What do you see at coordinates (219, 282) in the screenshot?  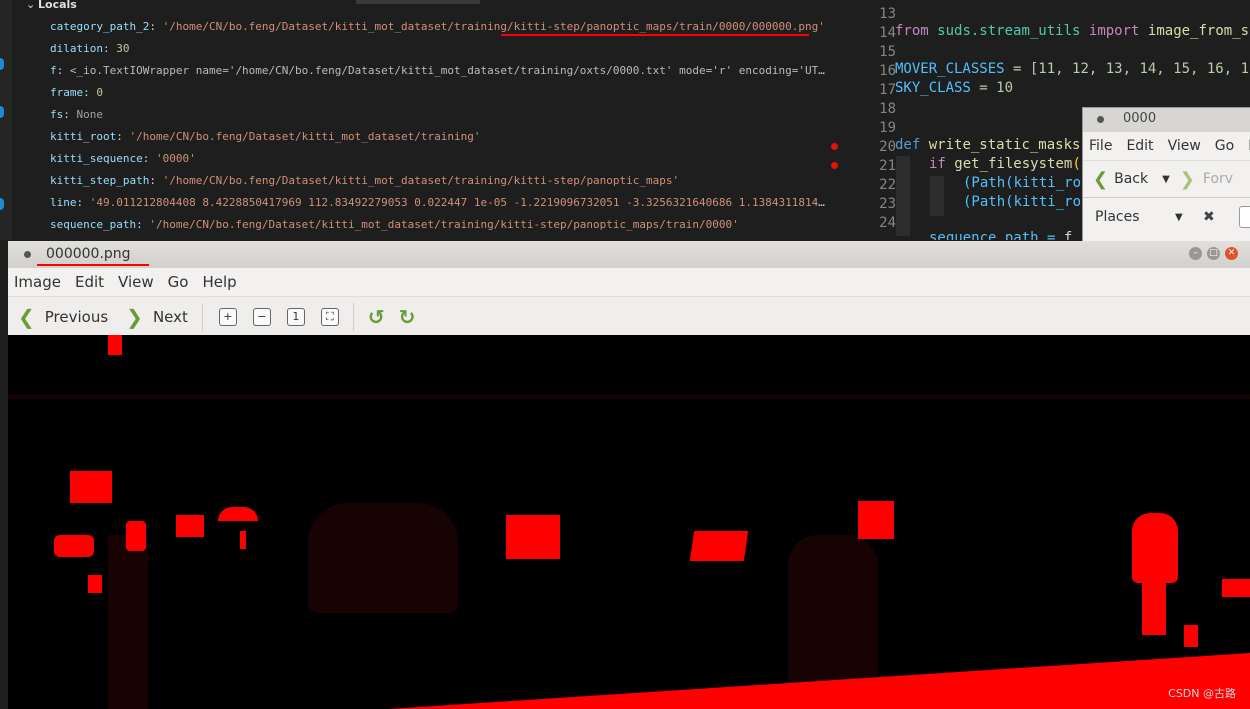 I see `menu-help: Help` at bounding box center [219, 282].